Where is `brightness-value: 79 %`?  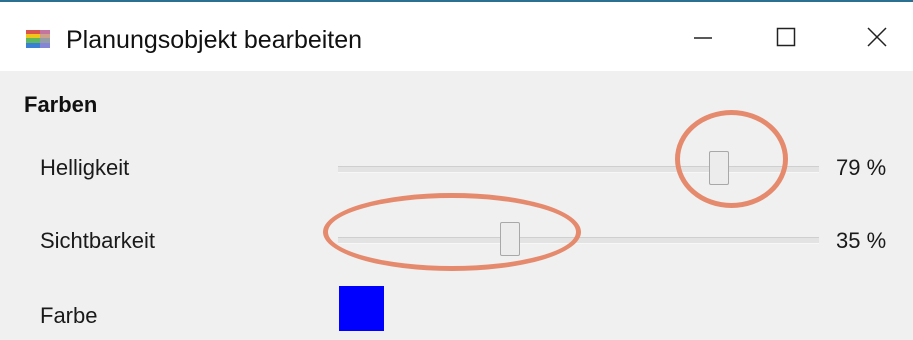 brightness-value: 79 % is located at coordinates (861, 167).